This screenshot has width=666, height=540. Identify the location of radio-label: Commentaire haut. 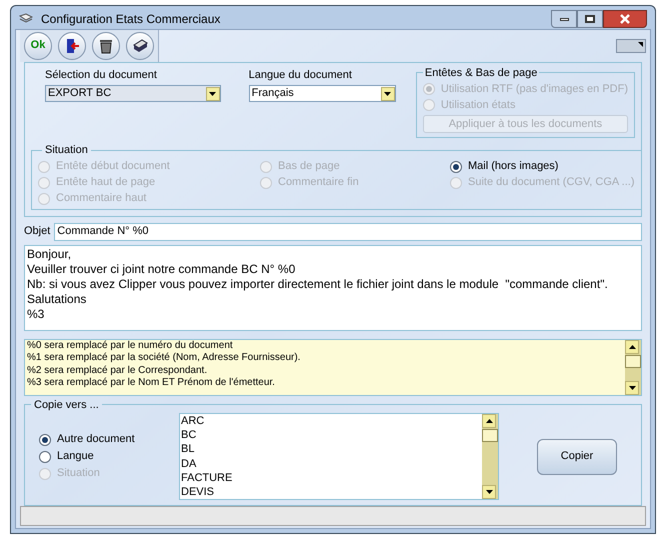
(101, 198).